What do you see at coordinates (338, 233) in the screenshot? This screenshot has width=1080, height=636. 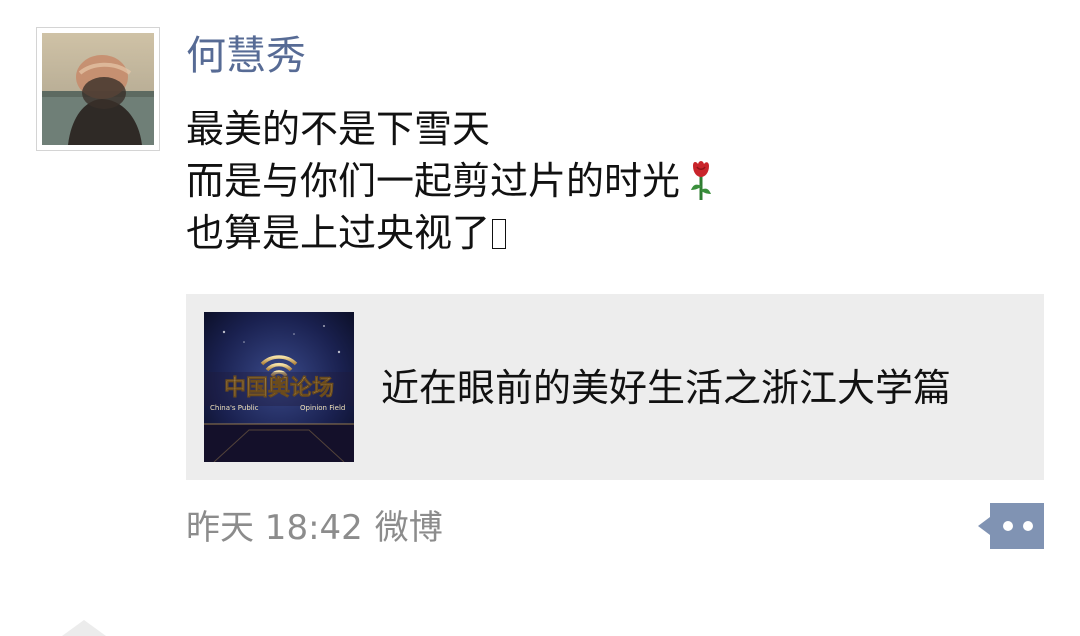 I see `post-text-line-3: 也算是上过央视了` at bounding box center [338, 233].